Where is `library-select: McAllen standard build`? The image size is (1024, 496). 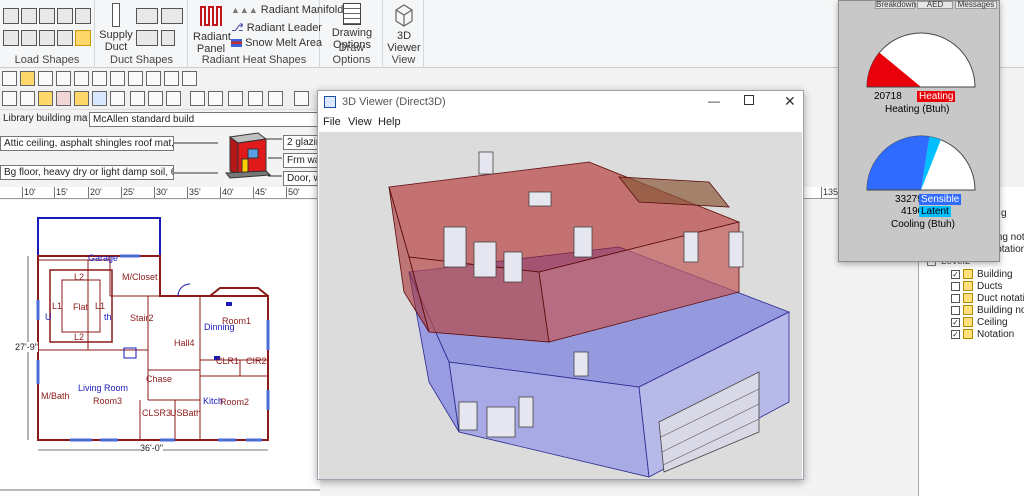
library-select: McAllen standard build is located at coordinates (204, 119).